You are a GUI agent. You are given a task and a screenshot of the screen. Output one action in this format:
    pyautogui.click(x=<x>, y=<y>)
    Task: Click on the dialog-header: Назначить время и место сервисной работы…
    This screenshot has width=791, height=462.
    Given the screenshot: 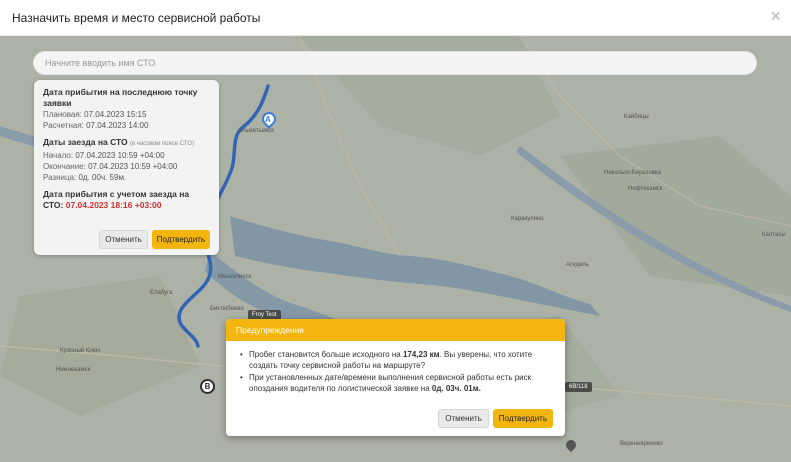 What is the action you would take?
    pyautogui.click(x=395, y=18)
    